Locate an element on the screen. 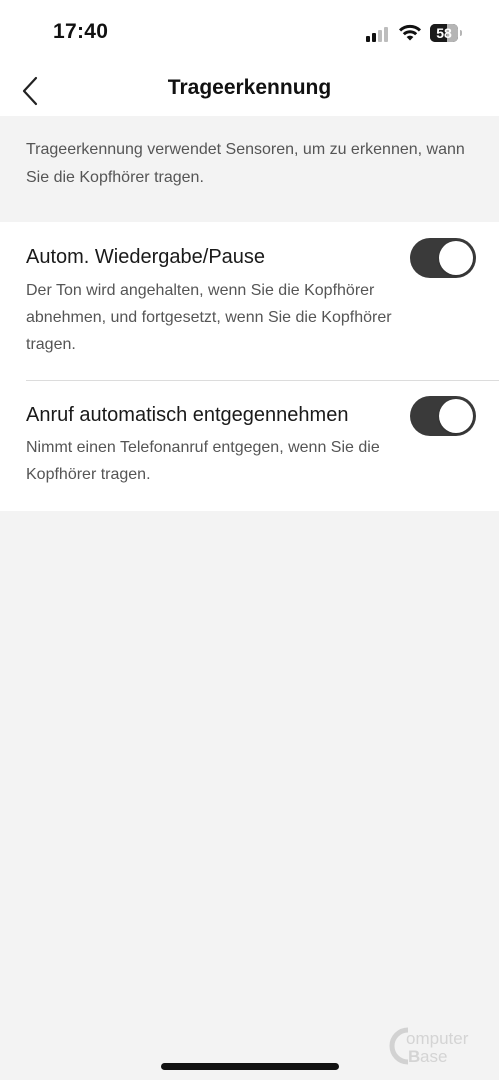  setting-title: Autom. Wiedergabe/Pause is located at coordinates (146, 257).